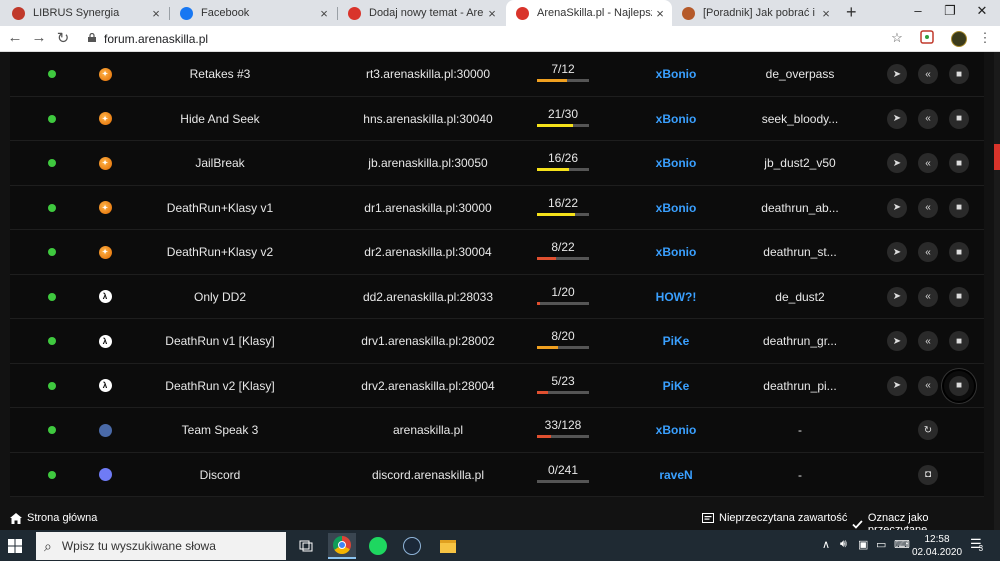  What do you see at coordinates (63, 38) in the screenshot?
I see `reload-button: ↻` at bounding box center [63, 38].